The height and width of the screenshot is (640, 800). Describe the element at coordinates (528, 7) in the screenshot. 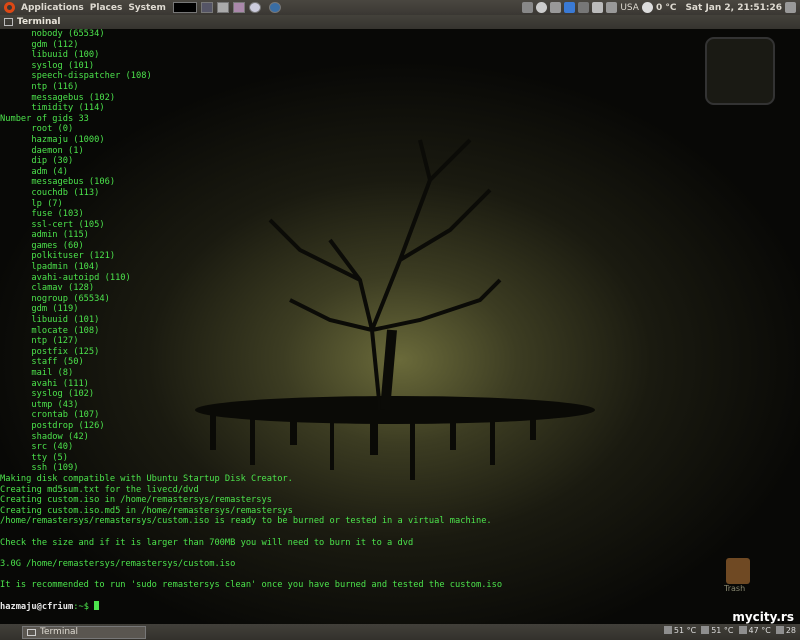

I see `network-icon` at that location.